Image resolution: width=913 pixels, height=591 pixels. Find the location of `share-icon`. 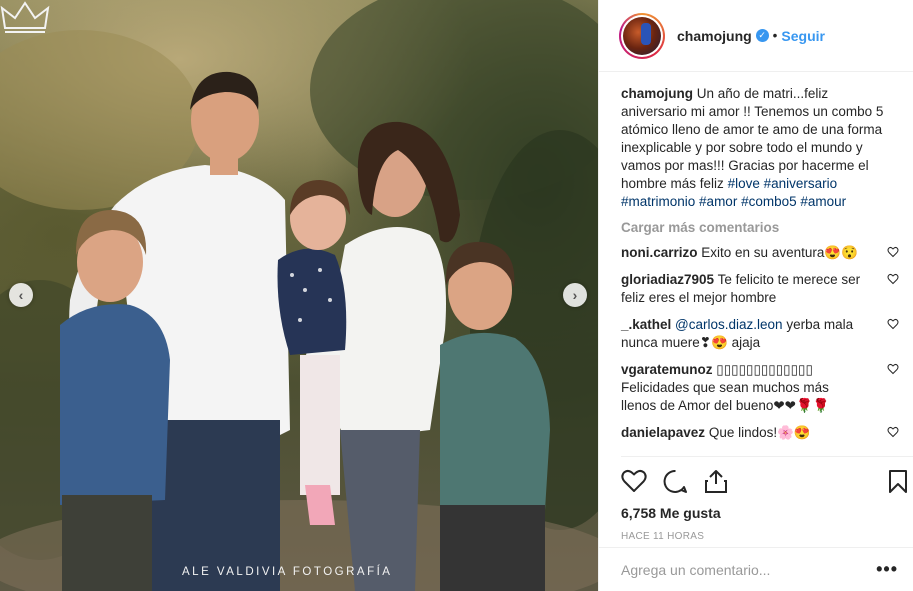

share-icon is located at coordinates (716, 481).